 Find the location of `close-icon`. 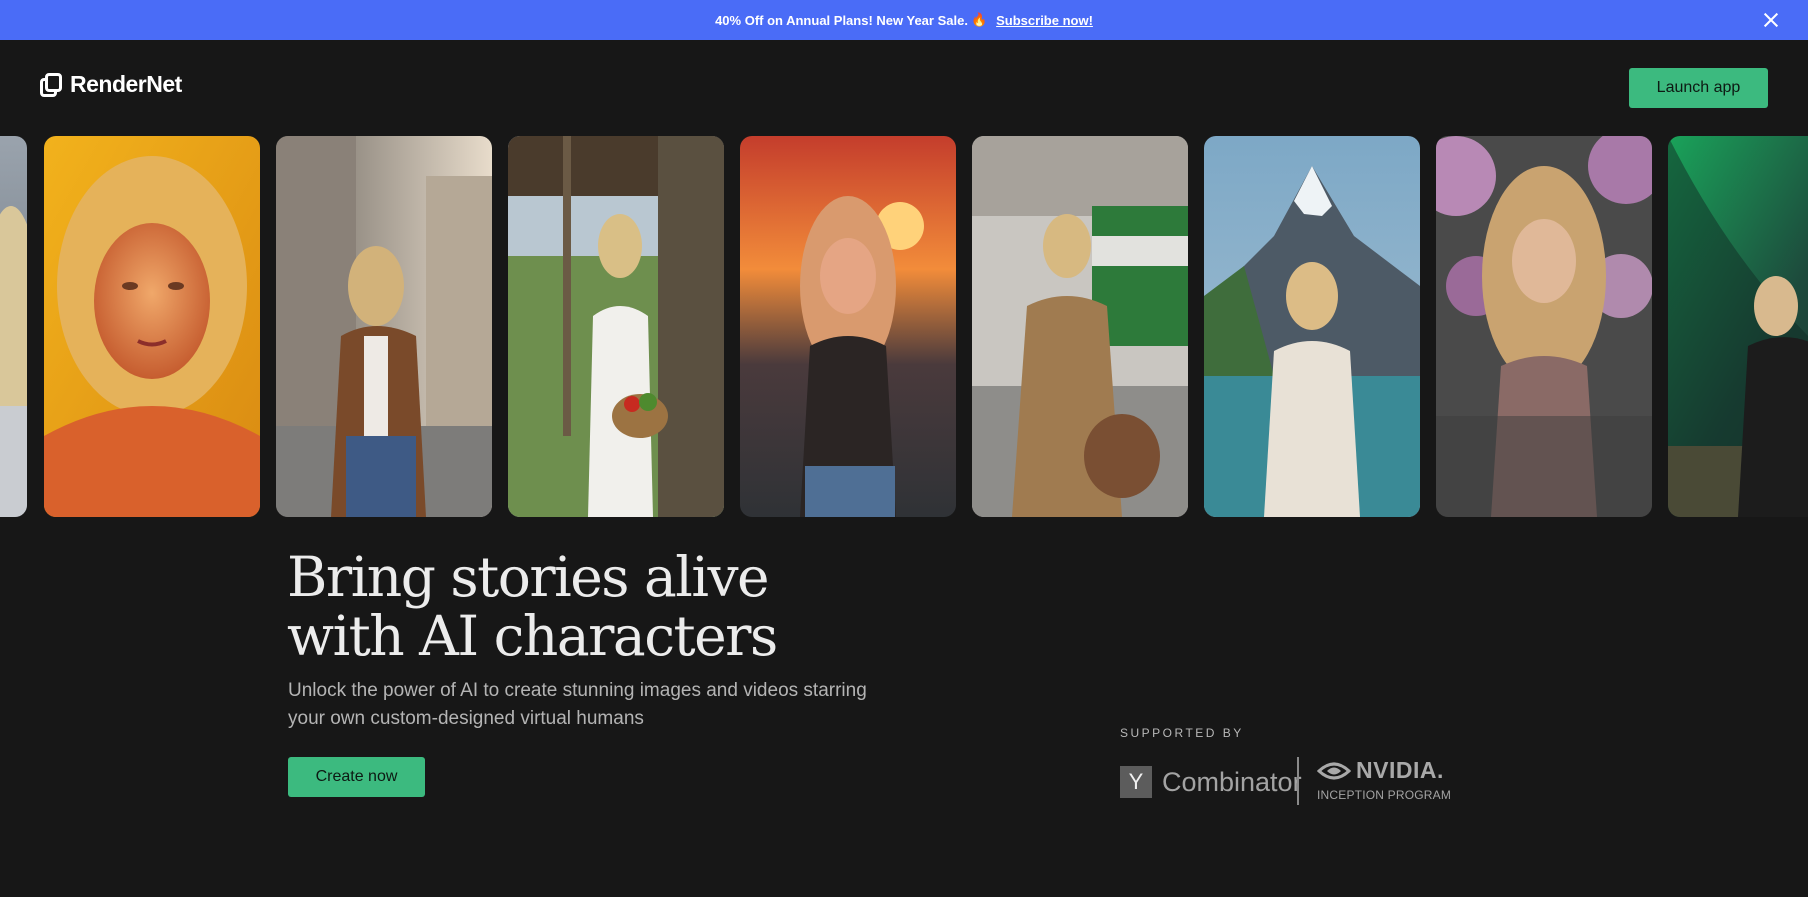

close-icon is located at coordinates (1771, 20).